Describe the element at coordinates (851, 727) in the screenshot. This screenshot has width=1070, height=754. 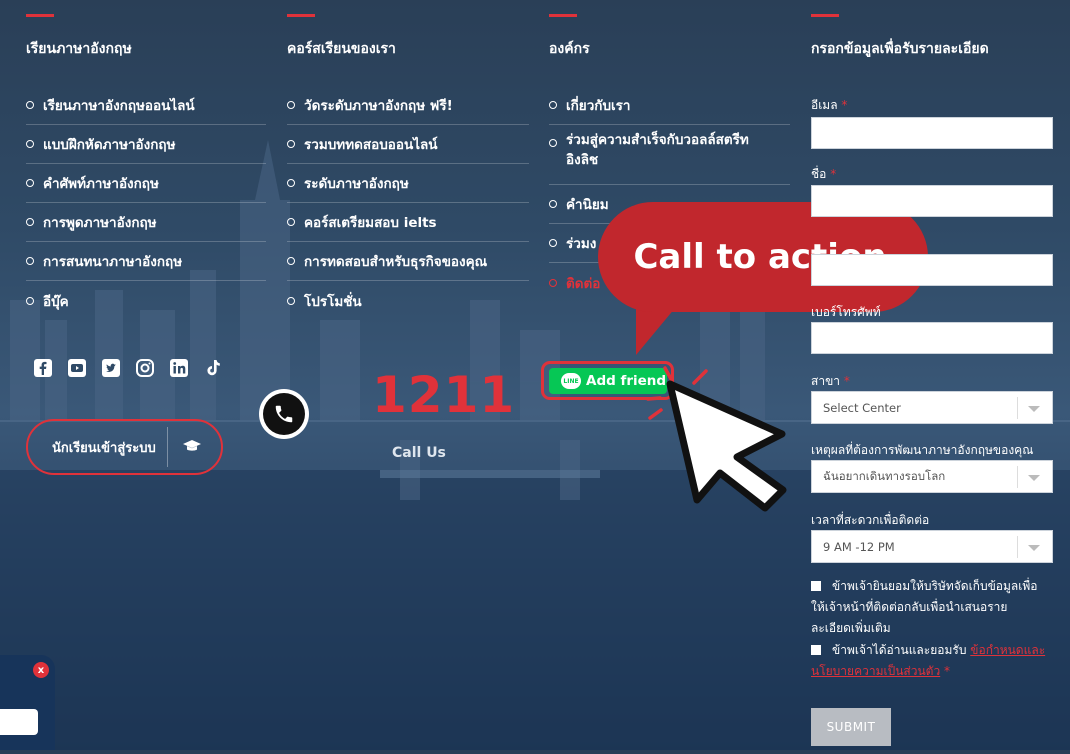
I see `submit-button: SUBMIT` at that location.